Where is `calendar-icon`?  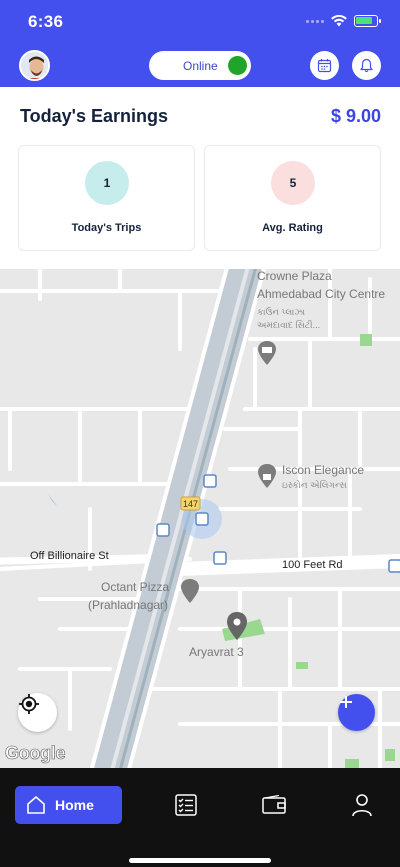
calendar-icon is located at coordinates (324, 66).